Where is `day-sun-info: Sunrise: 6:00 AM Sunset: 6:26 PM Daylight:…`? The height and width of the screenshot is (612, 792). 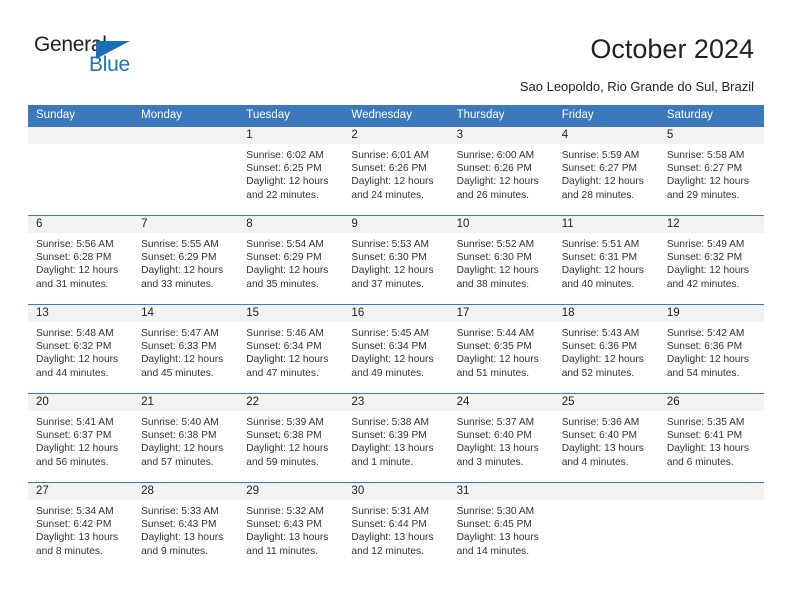
day-sun-info: Sunrise: 6:00 AM Sunset: 6:26 PM Daylight:… is located at coordinates (501, 173).